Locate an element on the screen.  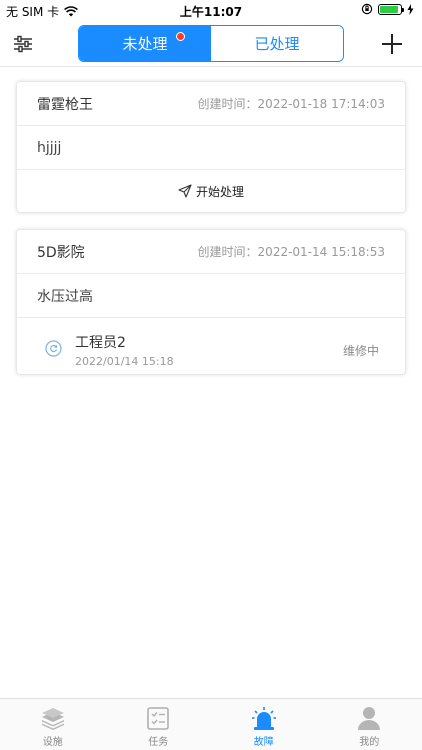
nav-bar: 未处理 已处理 is located at coordinates (211, 44).